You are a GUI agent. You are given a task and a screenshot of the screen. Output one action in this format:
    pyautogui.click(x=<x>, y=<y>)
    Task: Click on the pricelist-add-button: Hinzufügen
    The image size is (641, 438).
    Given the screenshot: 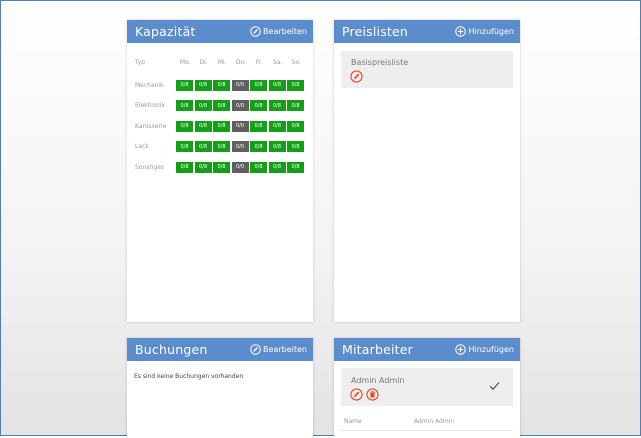 What is the action you would take?
    pyautogui.click(x=484, y=31)
    